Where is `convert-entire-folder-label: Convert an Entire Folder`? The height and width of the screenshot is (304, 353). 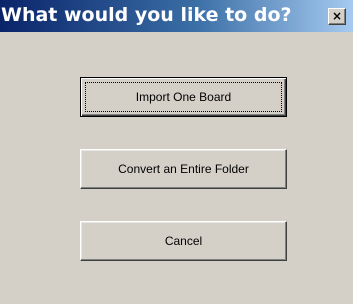 convert-entire-folder-label: Convert an Entire Folder is located at coordinates (183, 169).